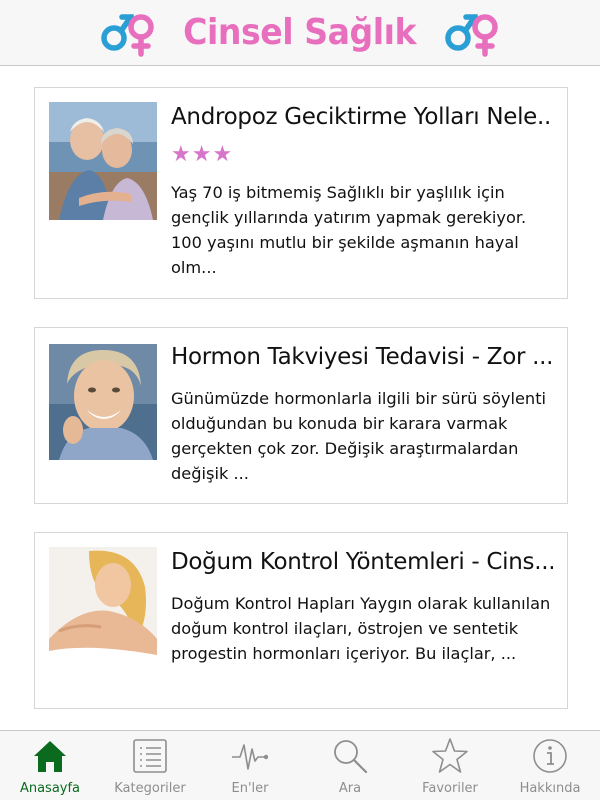 The image size is (600, 800). Describe the element at coordinates (450, 755) in the screenshot. I see `star-icon` at that location.